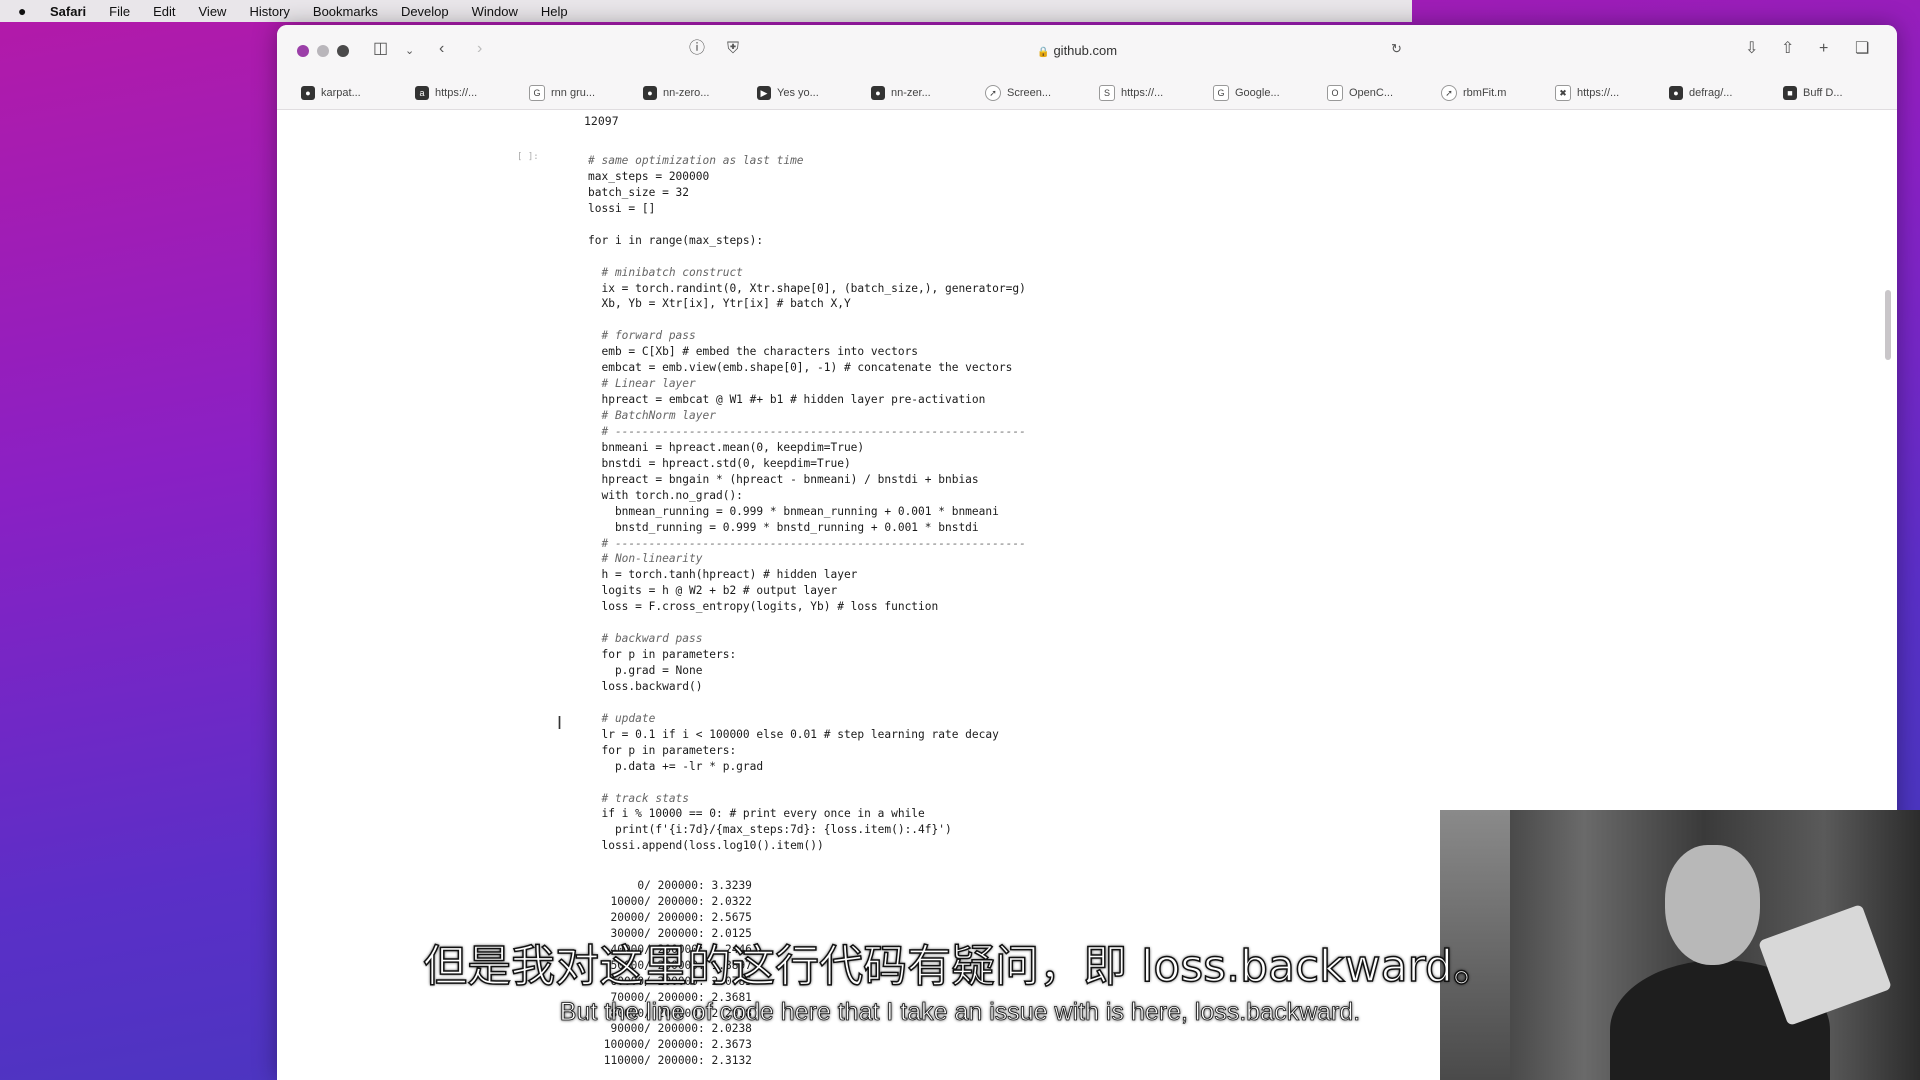 This screenshot has width=1920, height=1080. Describe the element at coordinates (807, 241) in the screenshot. I see `code-line: for i in range(max_steps):` at that location.